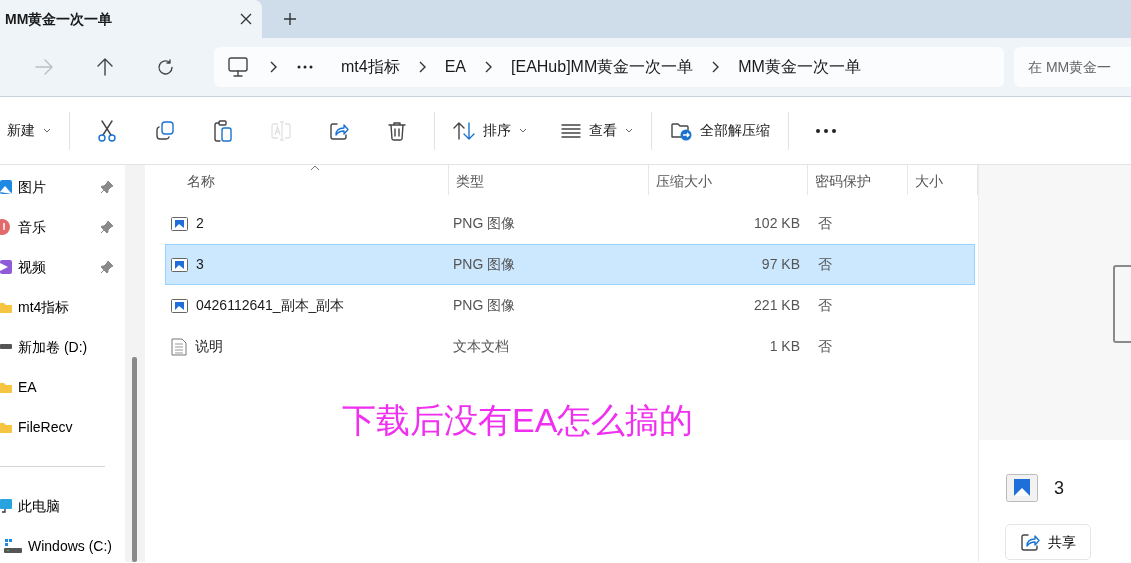  What do you see at coordinates (1072, 67) in the screenshot?
I see `search-field: 在 MM黄金一` at bounding box center [1072, 67].